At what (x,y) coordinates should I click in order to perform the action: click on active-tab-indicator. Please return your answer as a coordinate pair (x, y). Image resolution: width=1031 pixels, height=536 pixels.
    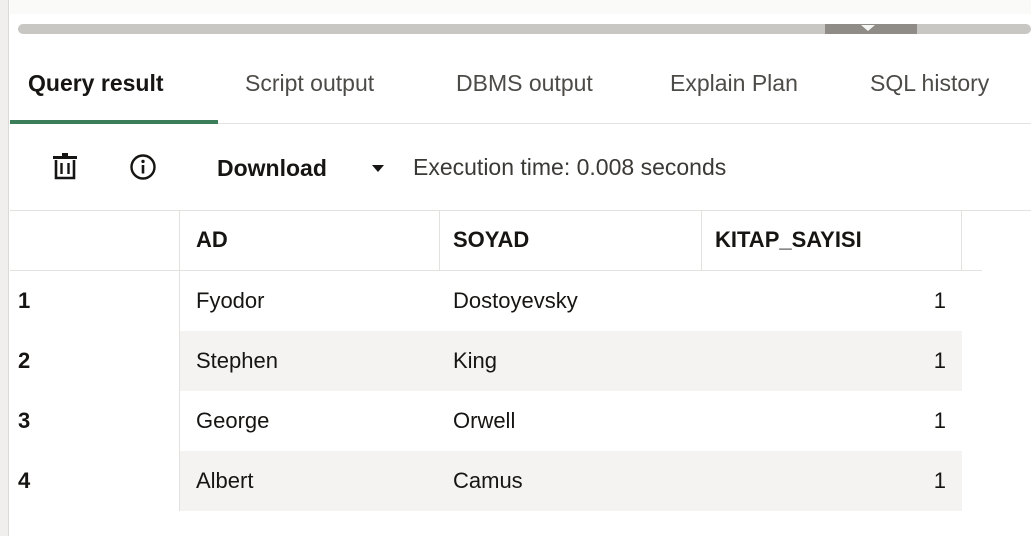
    Looking at the image, I should click on (114, 122).